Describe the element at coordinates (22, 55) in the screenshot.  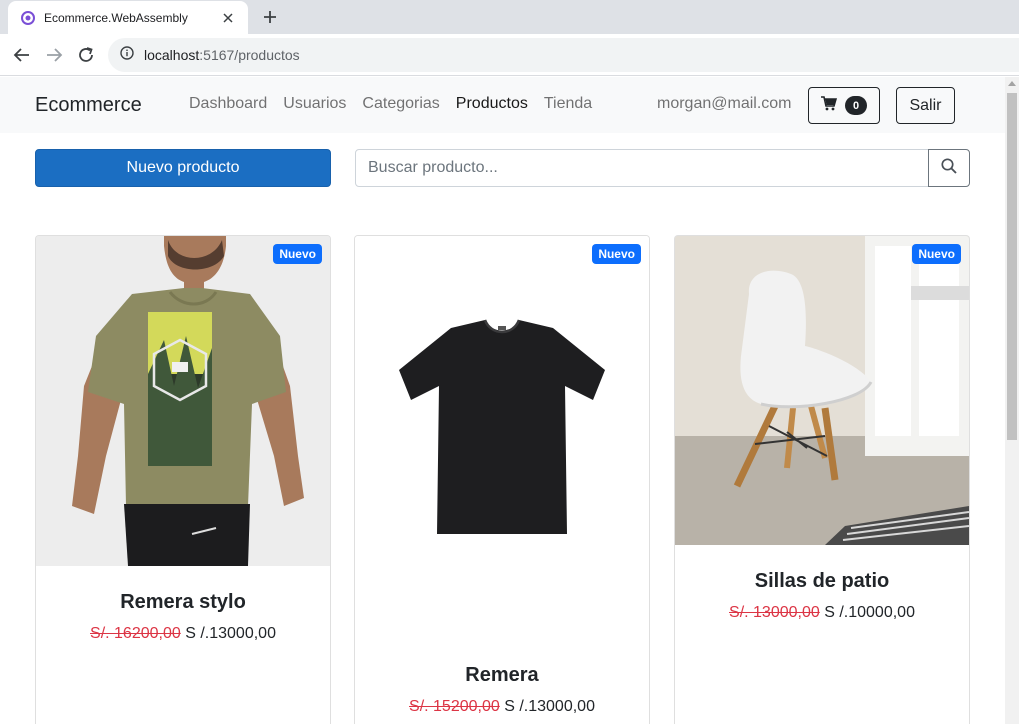
I see `back-icon` at that location.